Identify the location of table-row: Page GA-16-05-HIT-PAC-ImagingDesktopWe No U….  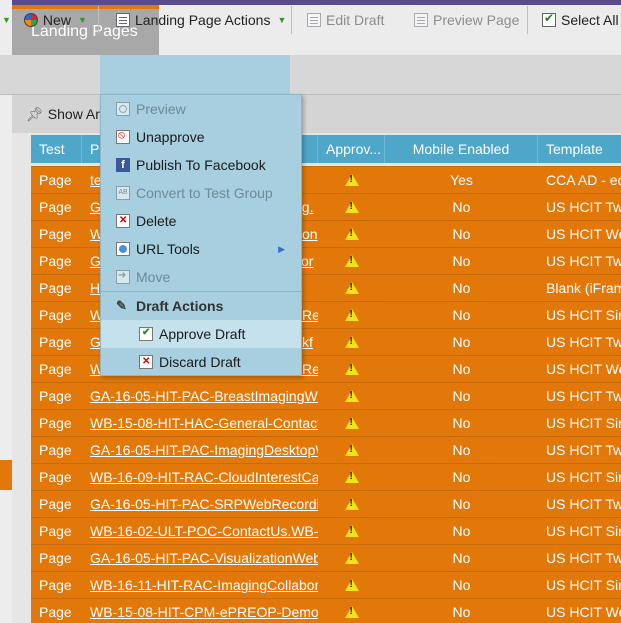
(326, 449).